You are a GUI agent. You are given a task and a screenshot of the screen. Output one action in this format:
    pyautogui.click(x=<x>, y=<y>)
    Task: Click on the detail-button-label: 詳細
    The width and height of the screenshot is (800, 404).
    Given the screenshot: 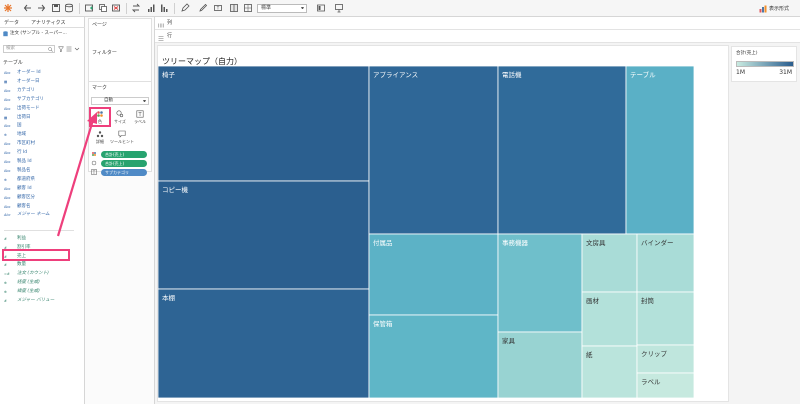 What is the action you would take?
    pyautogui.click(x=100, y=141)
    